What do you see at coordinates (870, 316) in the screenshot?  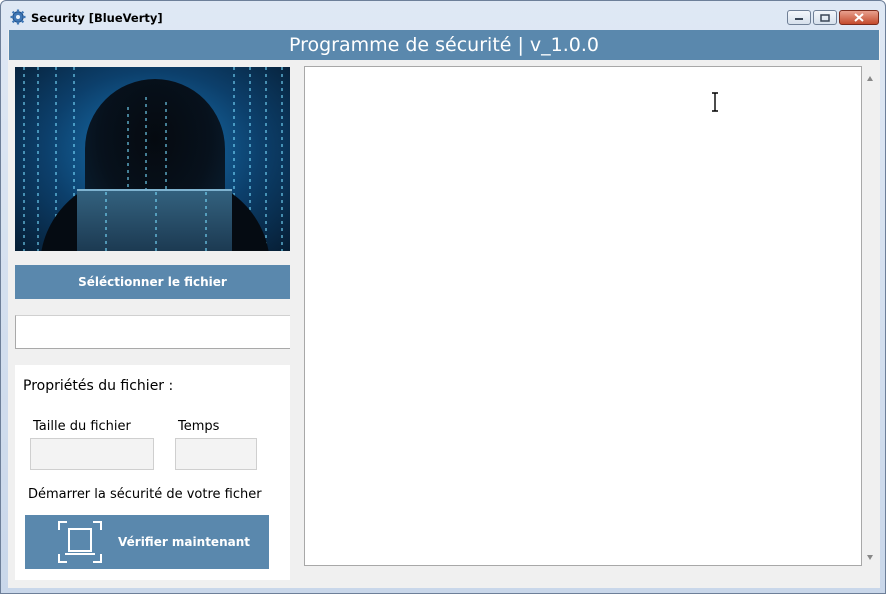 I see `output-scrollbar` at bounding box center [870, 316].